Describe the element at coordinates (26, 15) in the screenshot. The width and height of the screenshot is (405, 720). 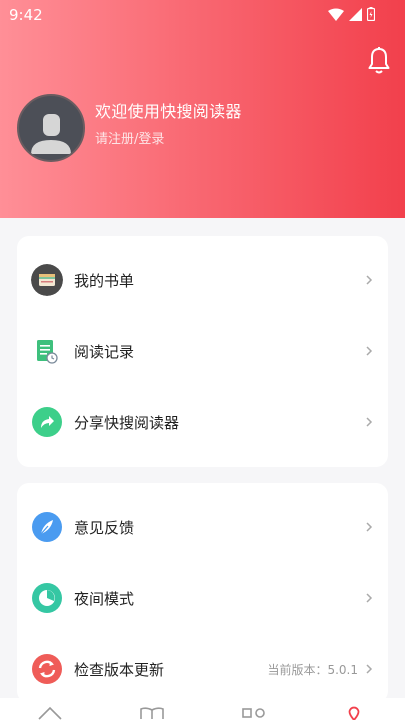
I see `status-time: 9:42` at that location.